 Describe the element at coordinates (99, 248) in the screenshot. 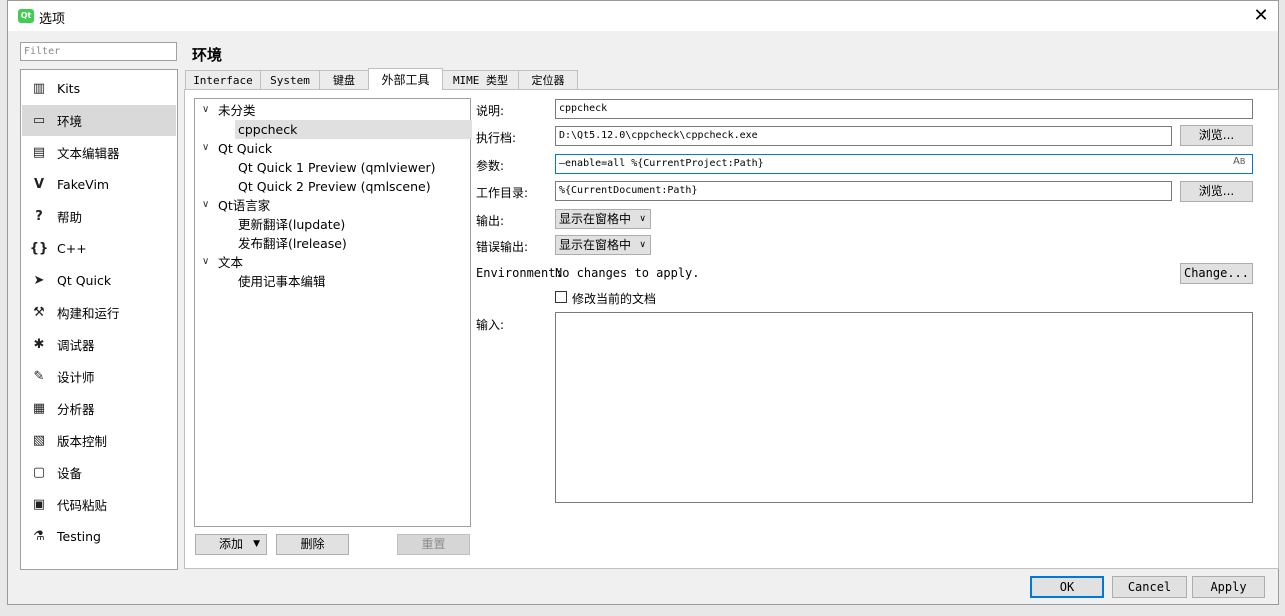

I see `category-item: {} C++` at that location.